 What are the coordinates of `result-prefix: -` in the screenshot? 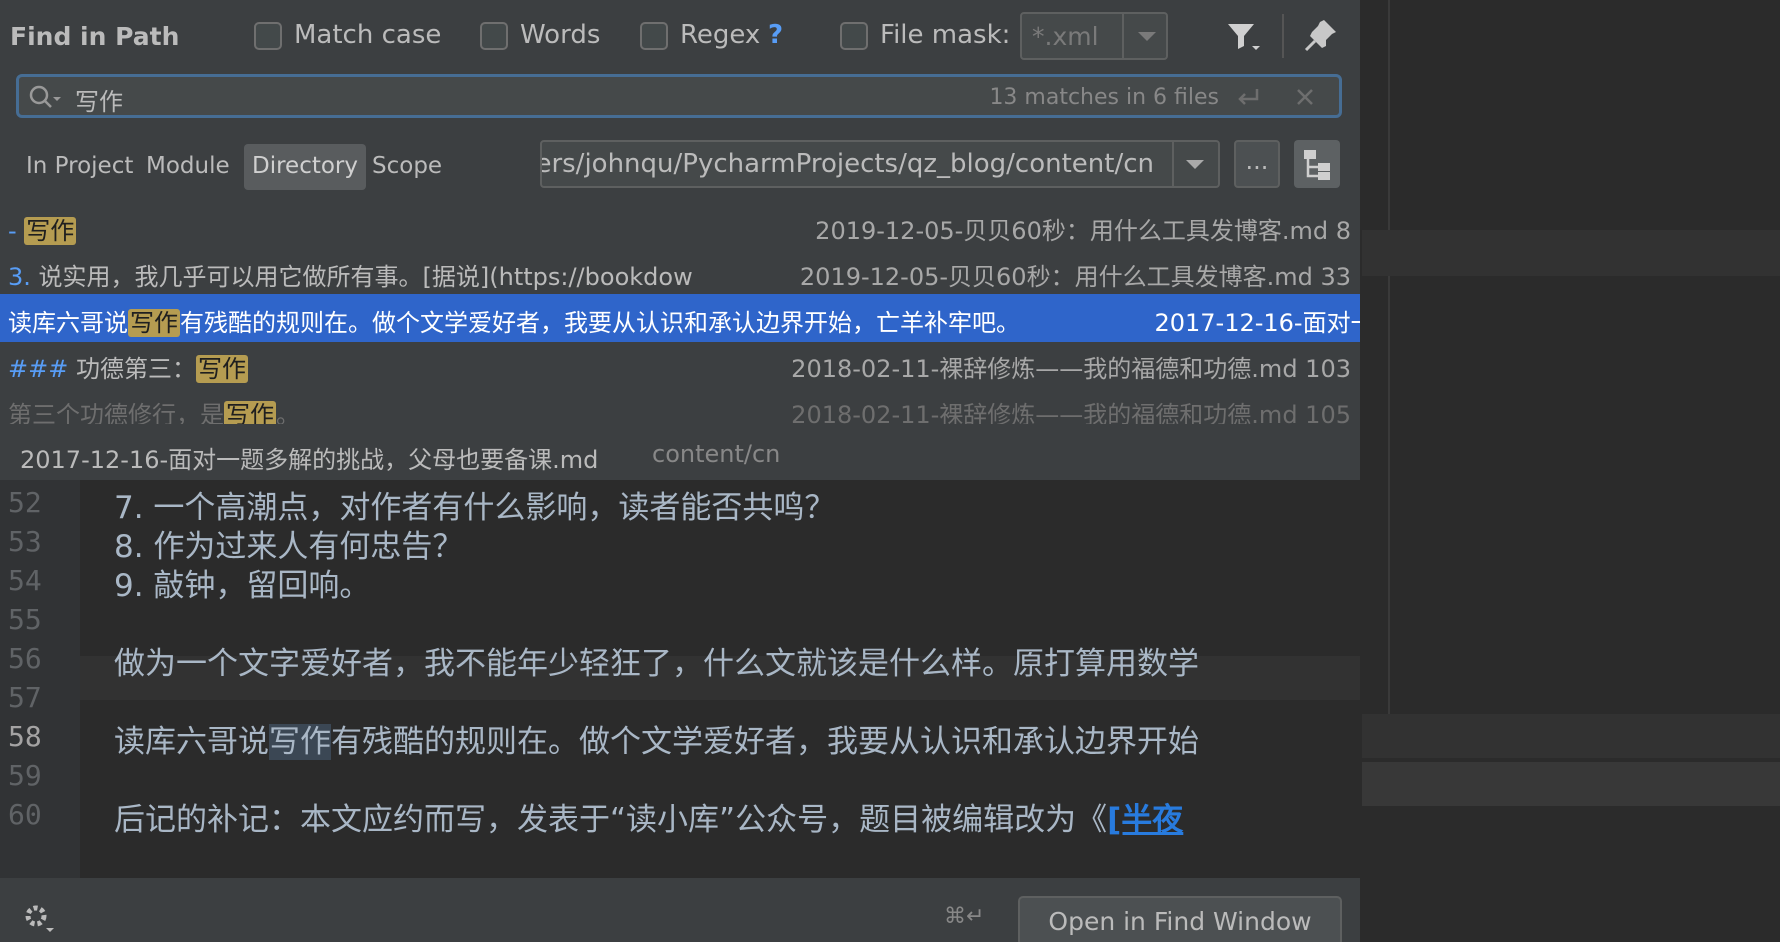 It's located at (16, 231).